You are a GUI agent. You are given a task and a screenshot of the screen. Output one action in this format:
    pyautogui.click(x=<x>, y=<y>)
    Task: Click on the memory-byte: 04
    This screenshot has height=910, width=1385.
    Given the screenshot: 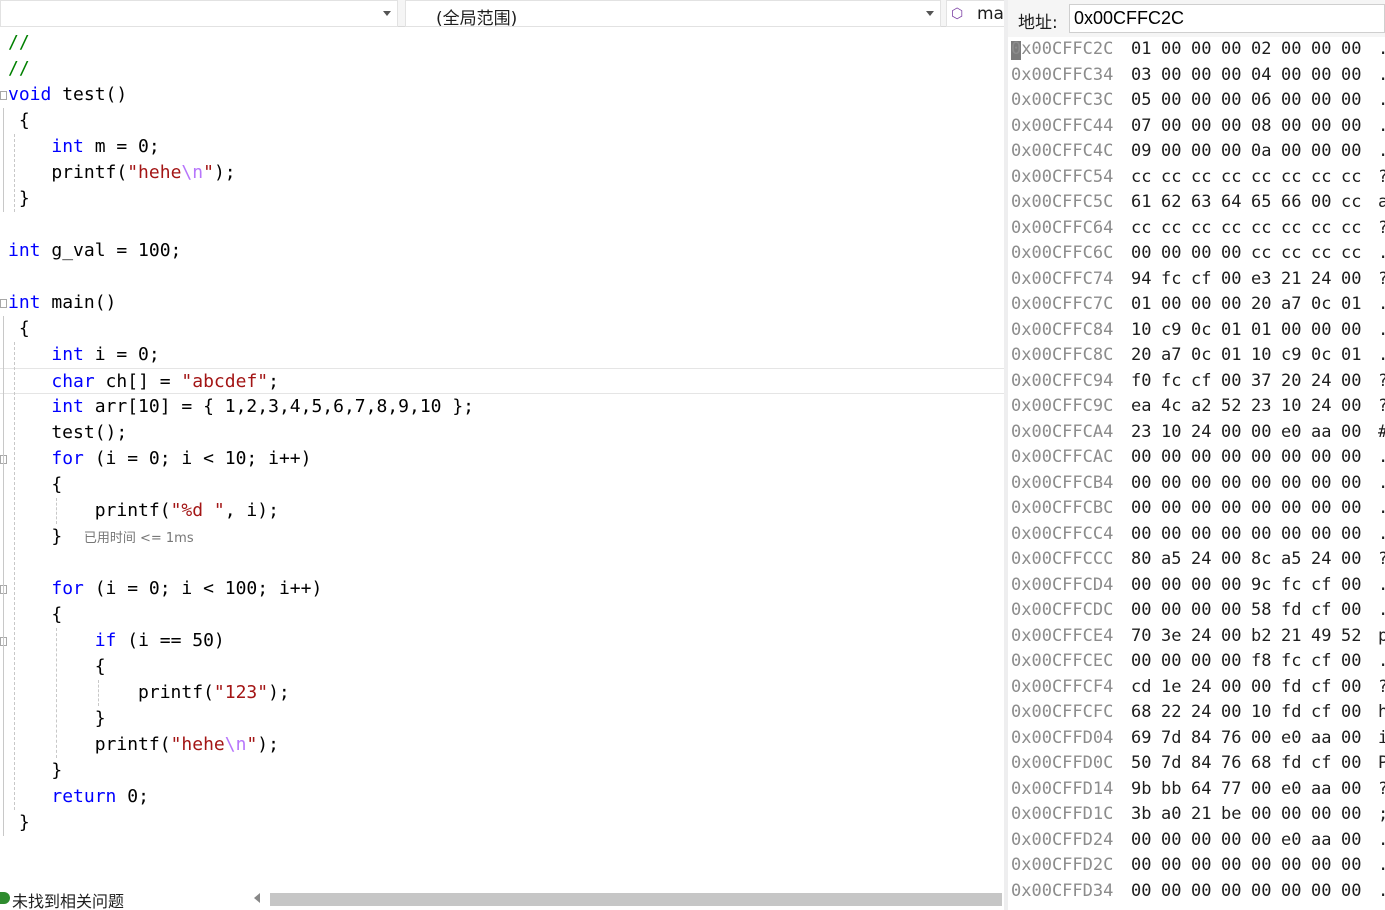 What is the action you would take?
    pyautogui.click(x=1261, y=76)
    